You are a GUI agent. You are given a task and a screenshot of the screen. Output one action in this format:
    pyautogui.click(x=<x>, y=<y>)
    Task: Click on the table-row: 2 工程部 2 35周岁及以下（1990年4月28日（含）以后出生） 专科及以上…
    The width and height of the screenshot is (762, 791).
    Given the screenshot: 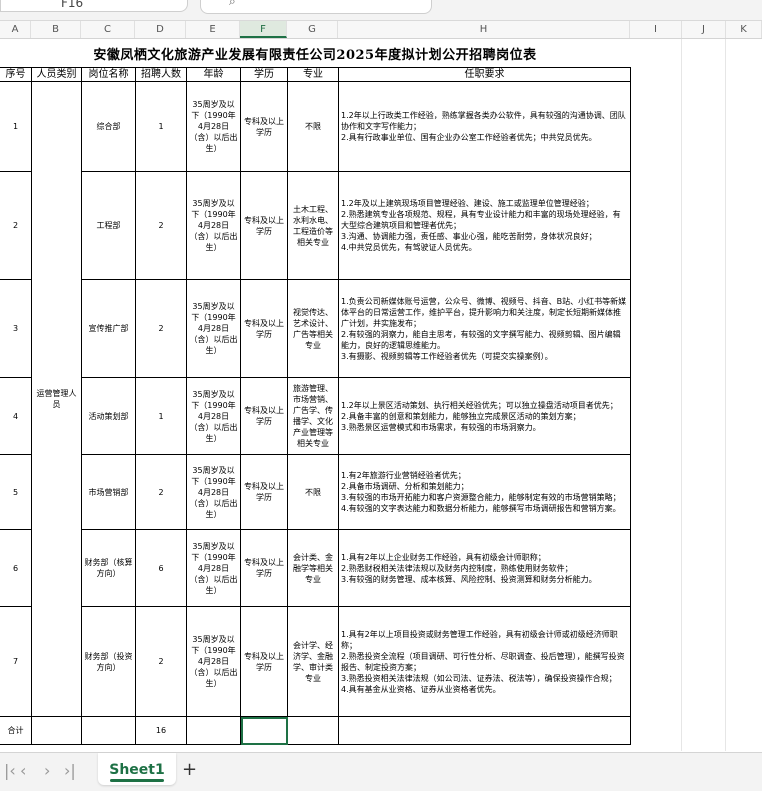 What is the action you would take?
    pyautogui.click(x=315, y=225)
    